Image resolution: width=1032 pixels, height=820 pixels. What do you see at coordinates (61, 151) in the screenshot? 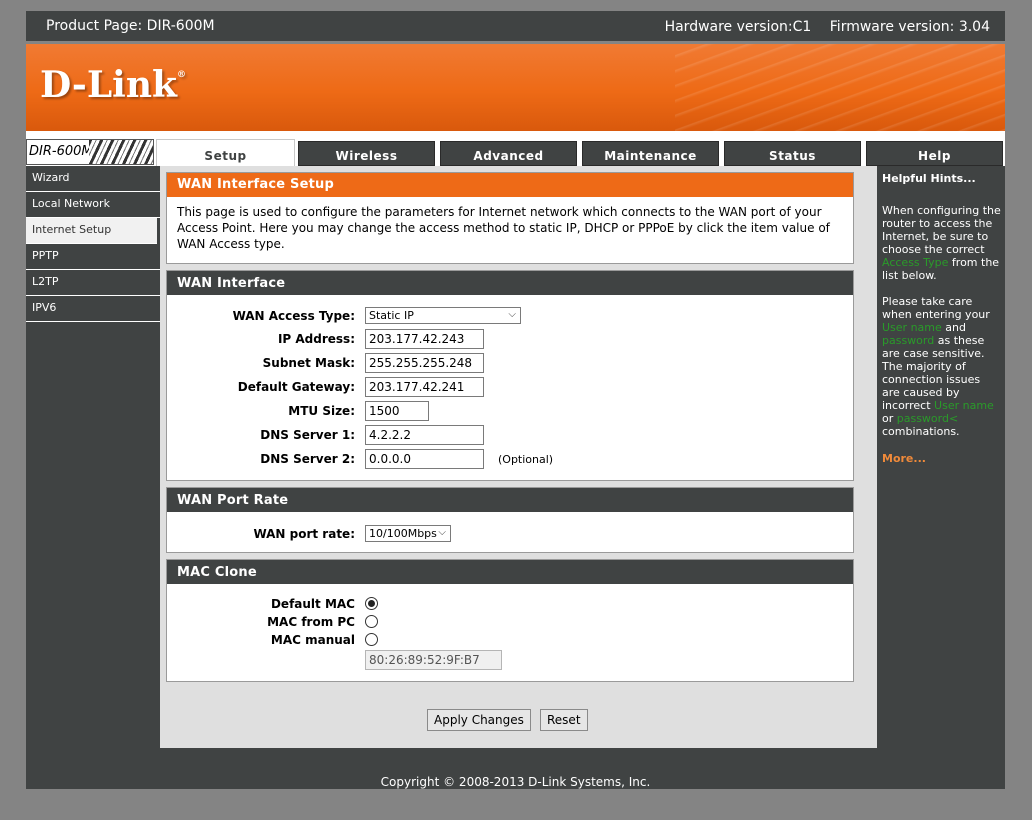
I see `model-name: DIR-600M` at bounding box center [61, 151].